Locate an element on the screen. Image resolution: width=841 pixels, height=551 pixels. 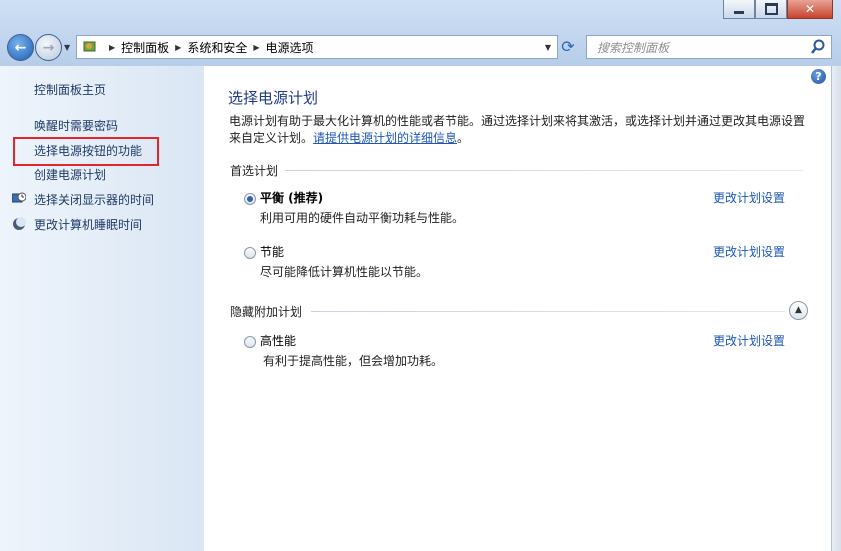
close-button: ✕ is located at coordinates (810, 9).